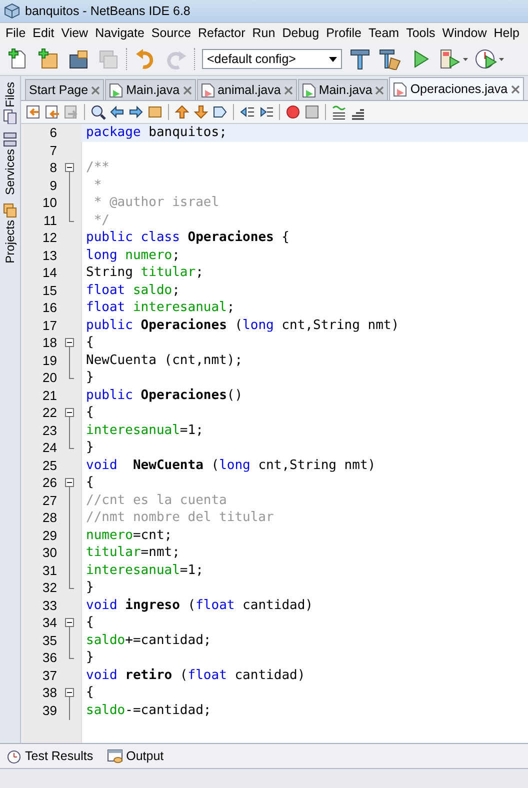  Describe the element at coordinates (64, 89) in the screenshot. I see `file-tab: Start Page` at that location.